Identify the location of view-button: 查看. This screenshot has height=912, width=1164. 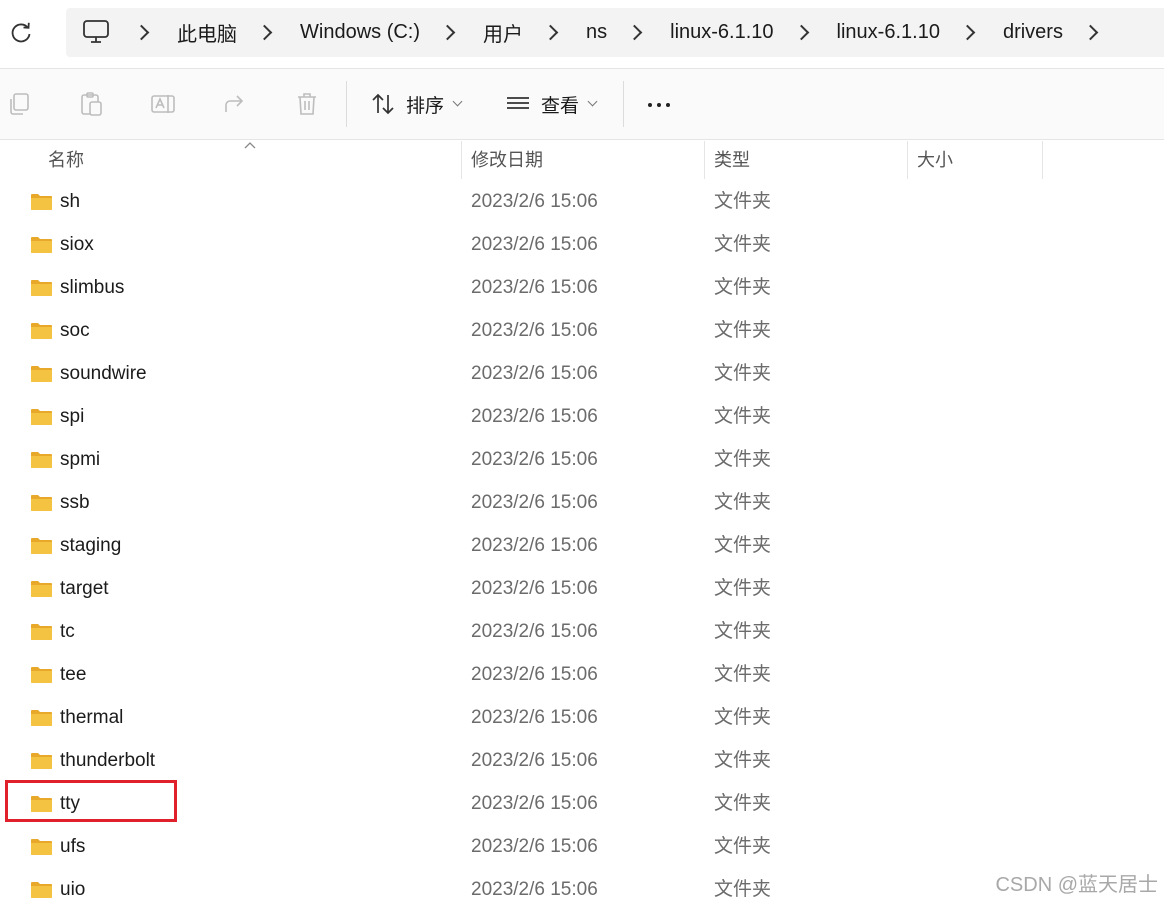
(551, 104).